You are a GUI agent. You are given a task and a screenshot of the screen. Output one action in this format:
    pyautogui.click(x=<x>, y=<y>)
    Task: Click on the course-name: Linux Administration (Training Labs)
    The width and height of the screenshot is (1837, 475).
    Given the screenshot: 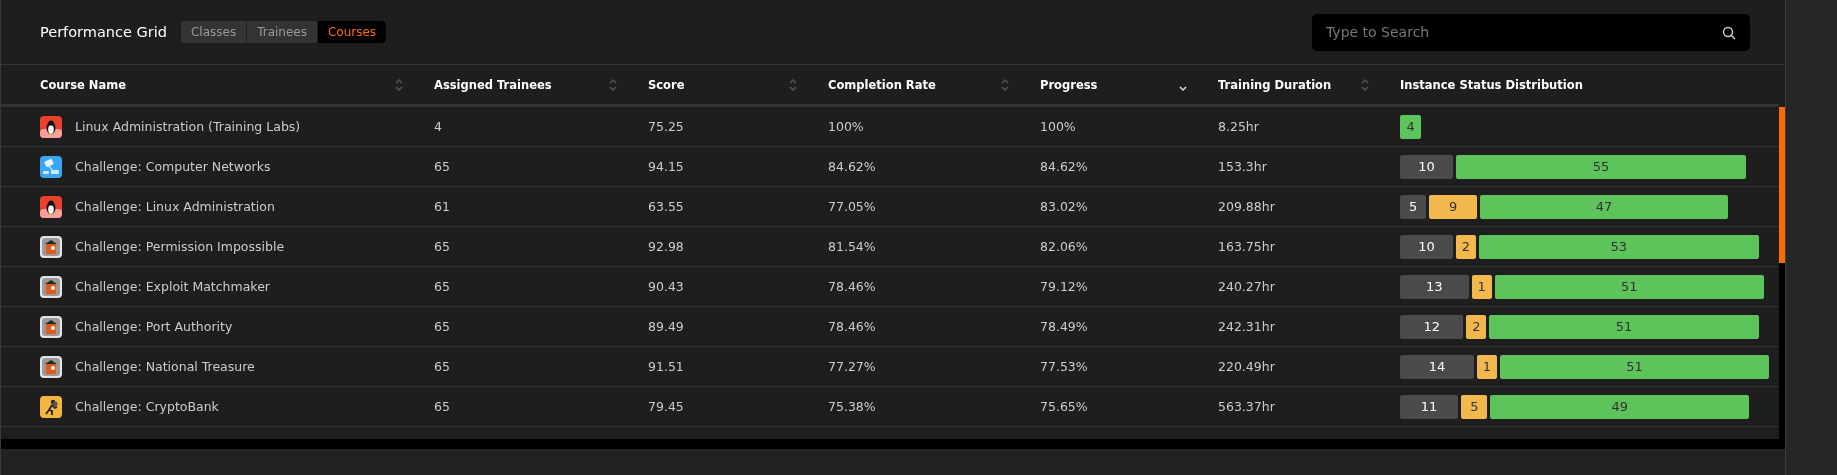 What is the action you would take?
    pyautogui.click(x=188, y=126)
    